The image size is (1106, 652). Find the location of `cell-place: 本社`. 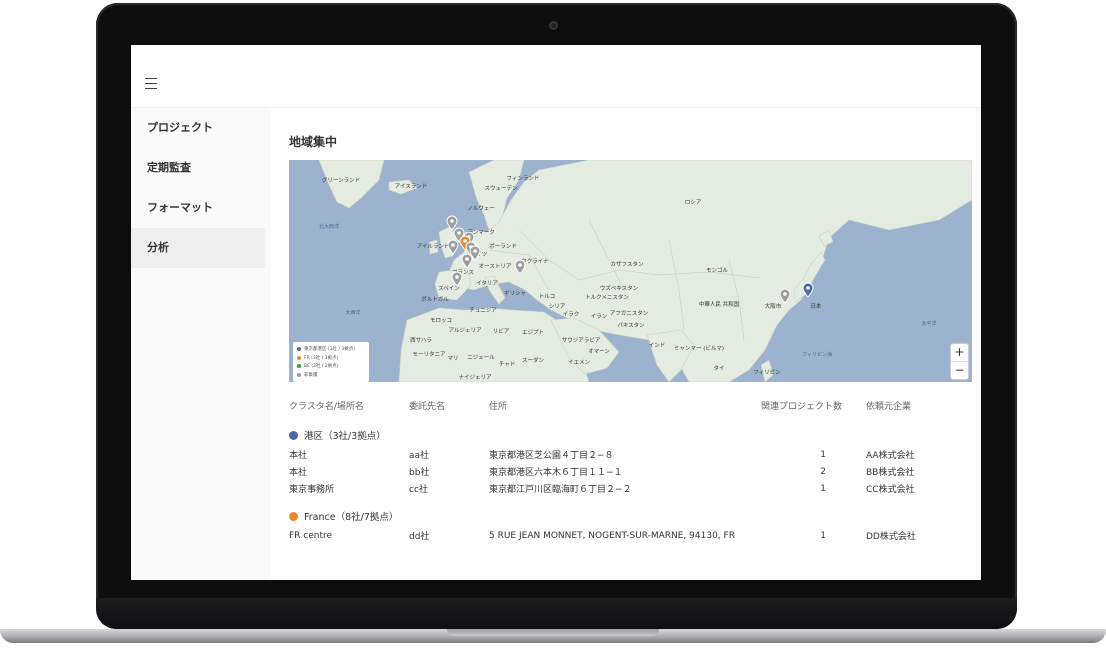

cell-place: 本社 is located at coordinates (298, 456).